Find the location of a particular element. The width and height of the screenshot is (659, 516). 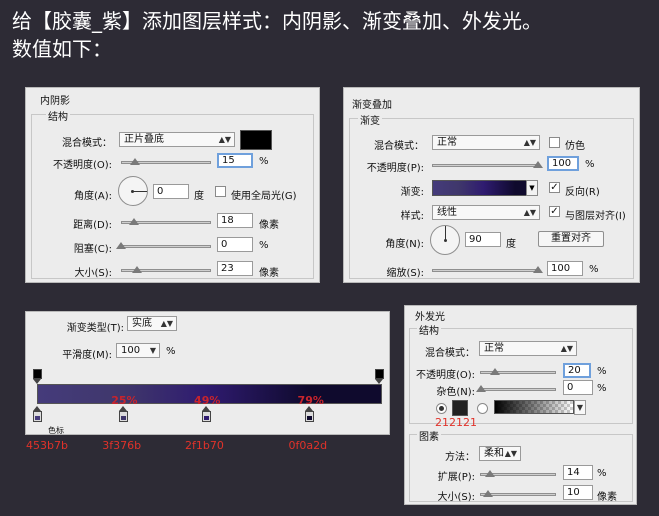

gradient-overlay-opacity-label: 不透明度(P): is located at coordinates (395, 168).